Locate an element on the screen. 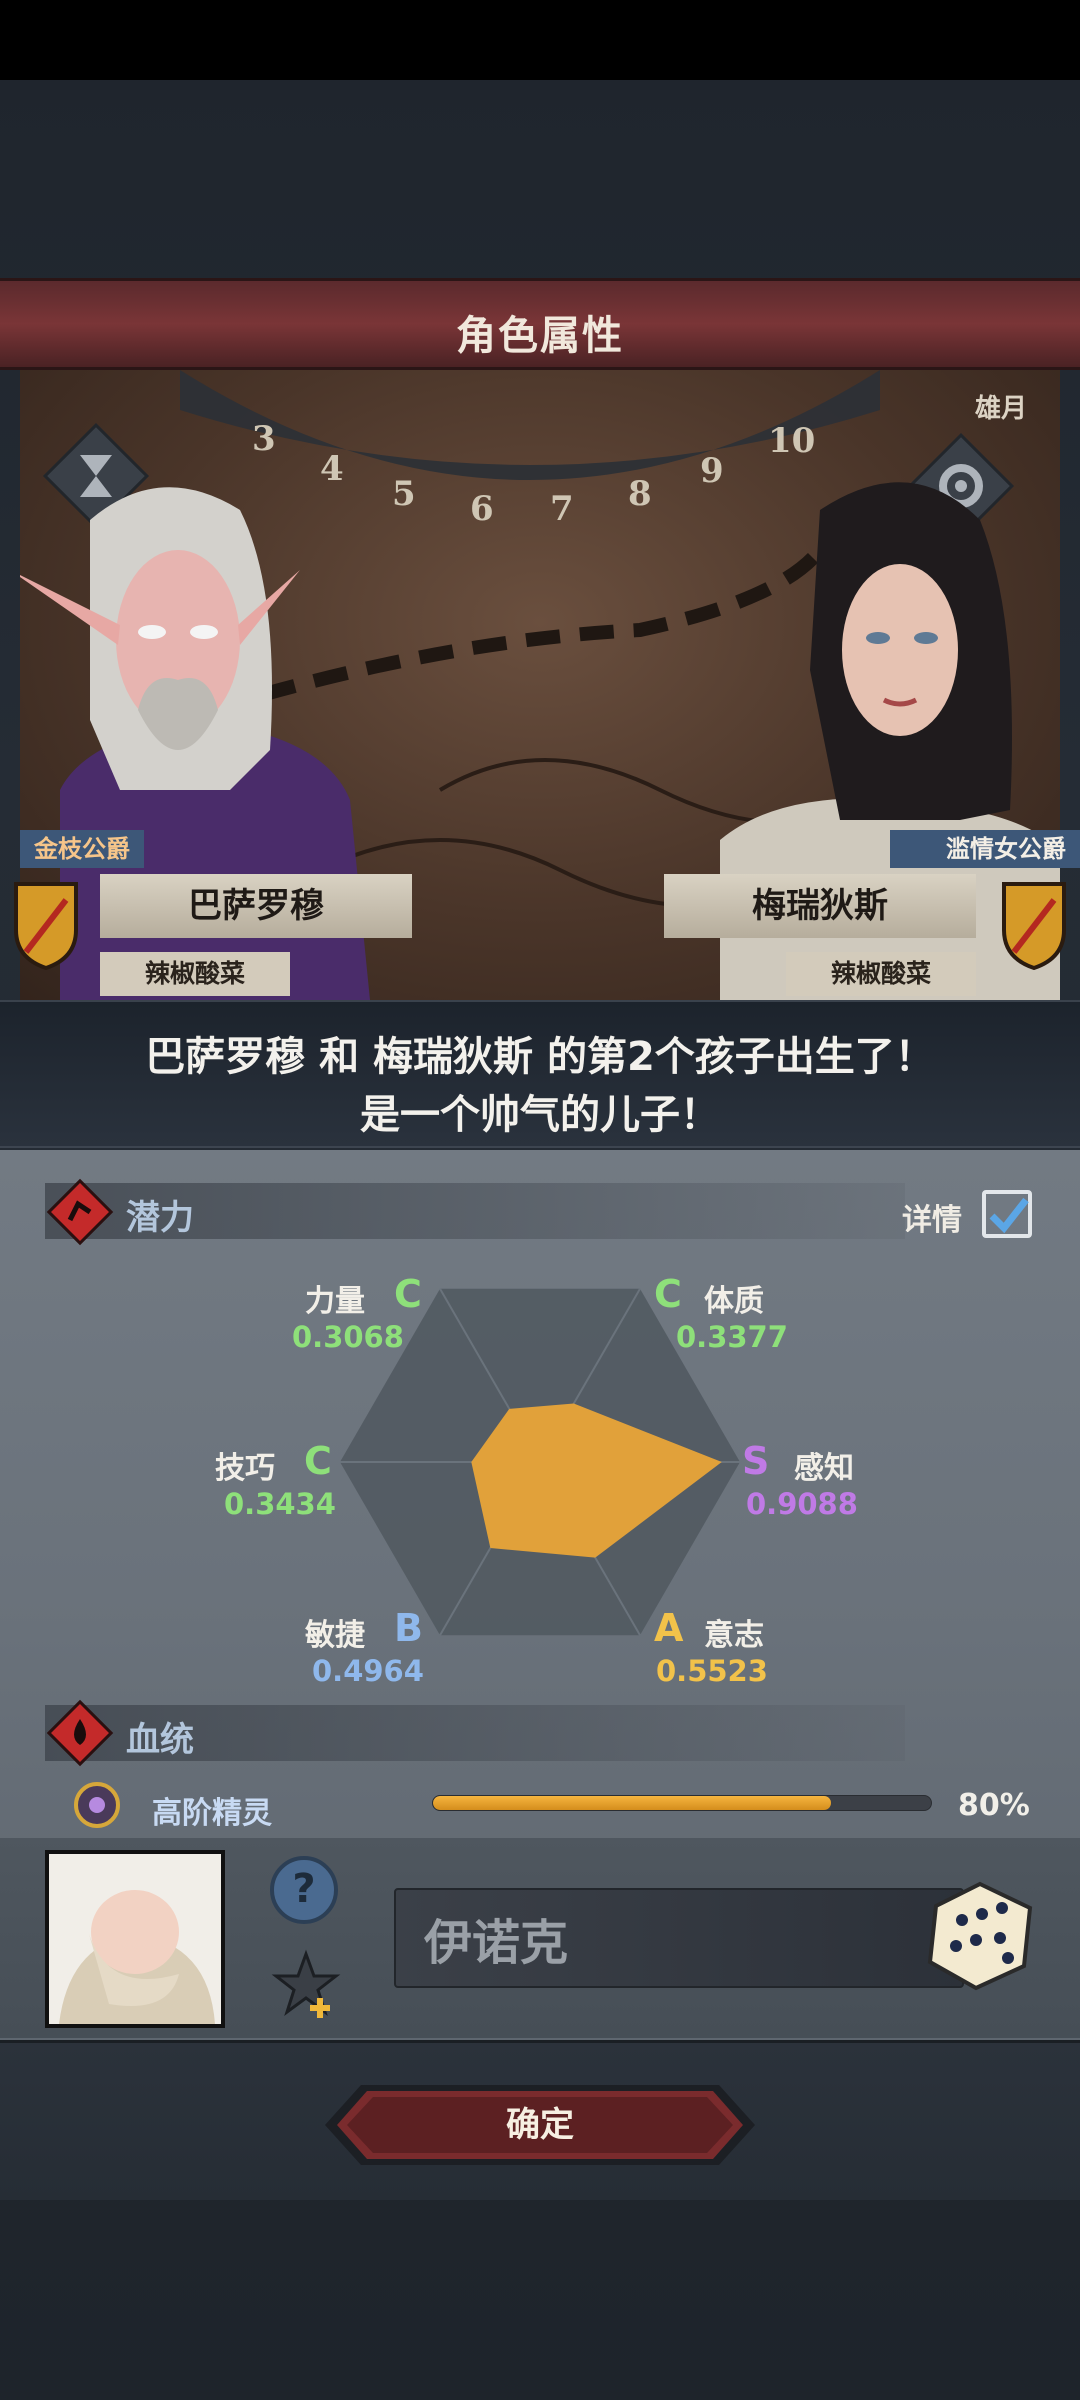  stat-name-perception: 感知 is located at coordinates (824, 1468).